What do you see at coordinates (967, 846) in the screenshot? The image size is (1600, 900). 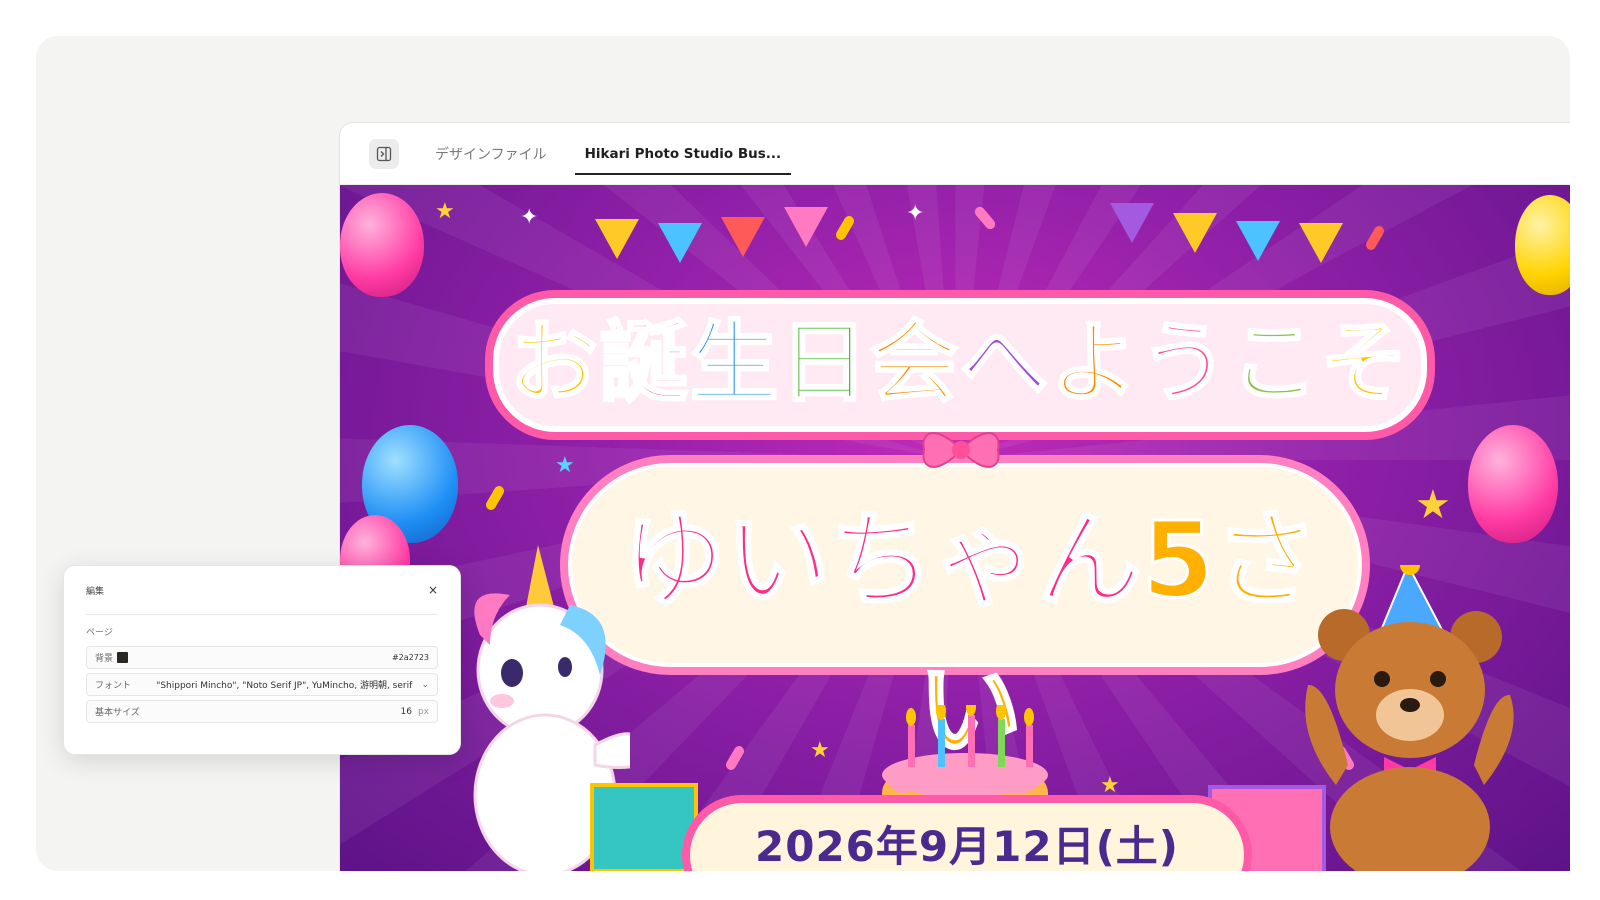 I see `event-date: 2026年9月12日(土) 14:00` at bounding box center [967, 846].